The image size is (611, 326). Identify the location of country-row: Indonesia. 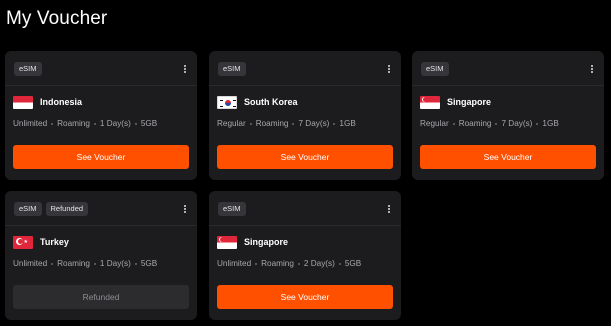
(101, 102).